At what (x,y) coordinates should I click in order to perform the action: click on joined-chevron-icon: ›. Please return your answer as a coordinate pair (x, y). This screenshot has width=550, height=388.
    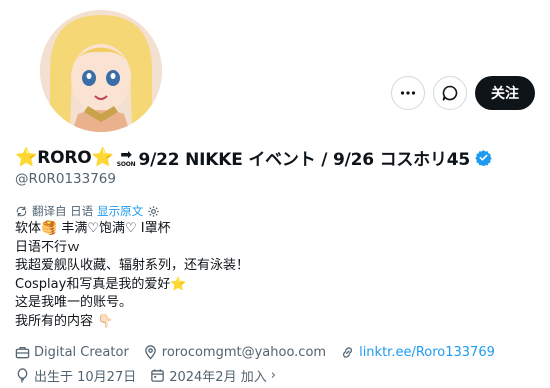
    Looking at the image, I should click on (273, 375).